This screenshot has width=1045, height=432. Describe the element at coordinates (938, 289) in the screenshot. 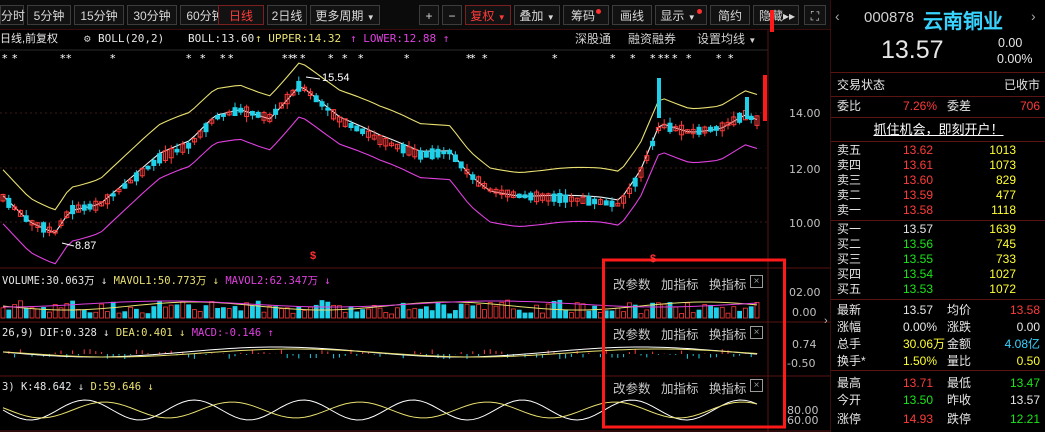

I see `buy-row: 买五 13.53 1072` at that location.